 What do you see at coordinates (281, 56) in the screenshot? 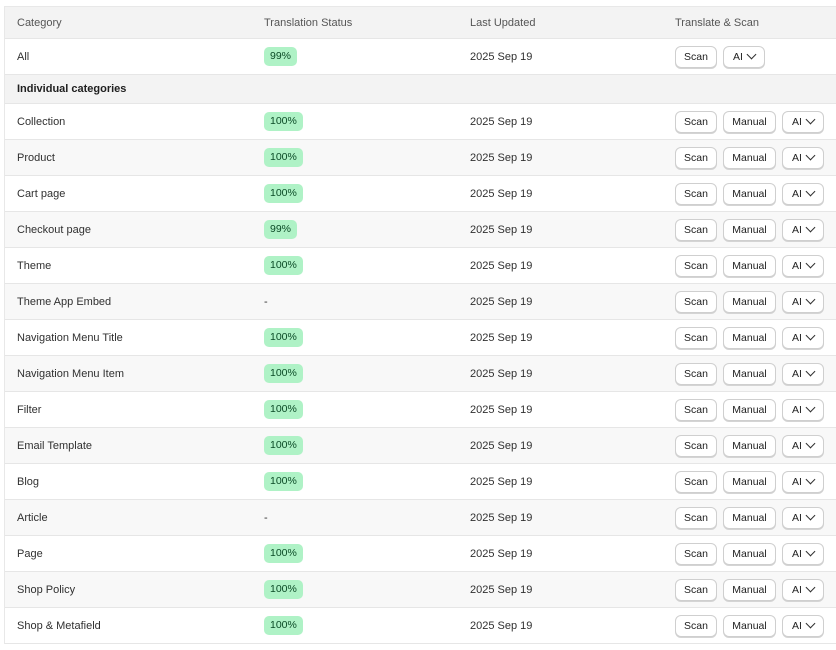
I see `status-badge: 99%` at bounding box center [281, 56].